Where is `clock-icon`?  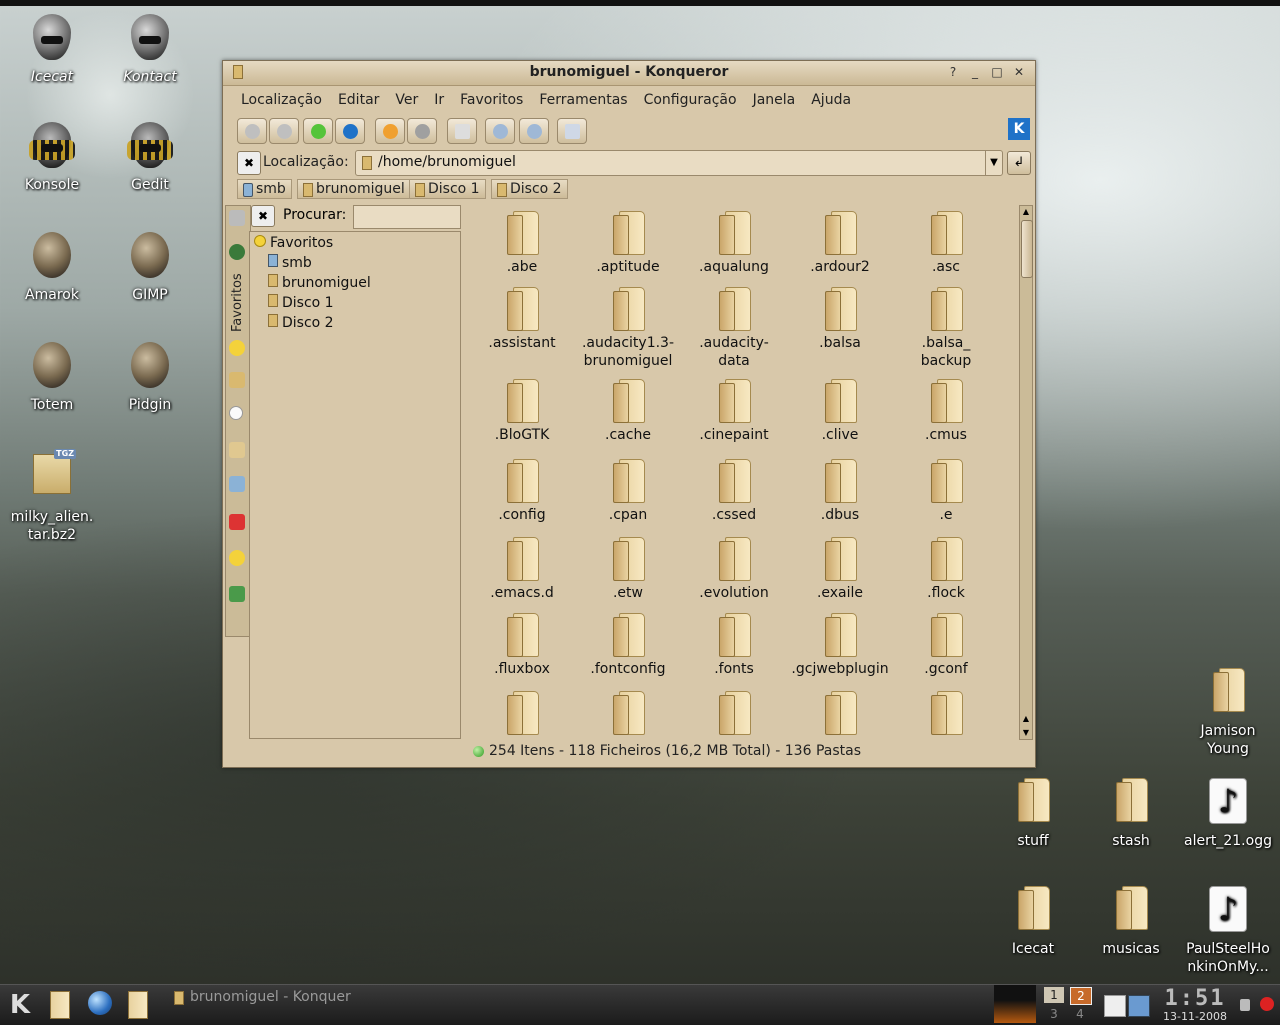 clock-icon is located at coordinates (236, 413).